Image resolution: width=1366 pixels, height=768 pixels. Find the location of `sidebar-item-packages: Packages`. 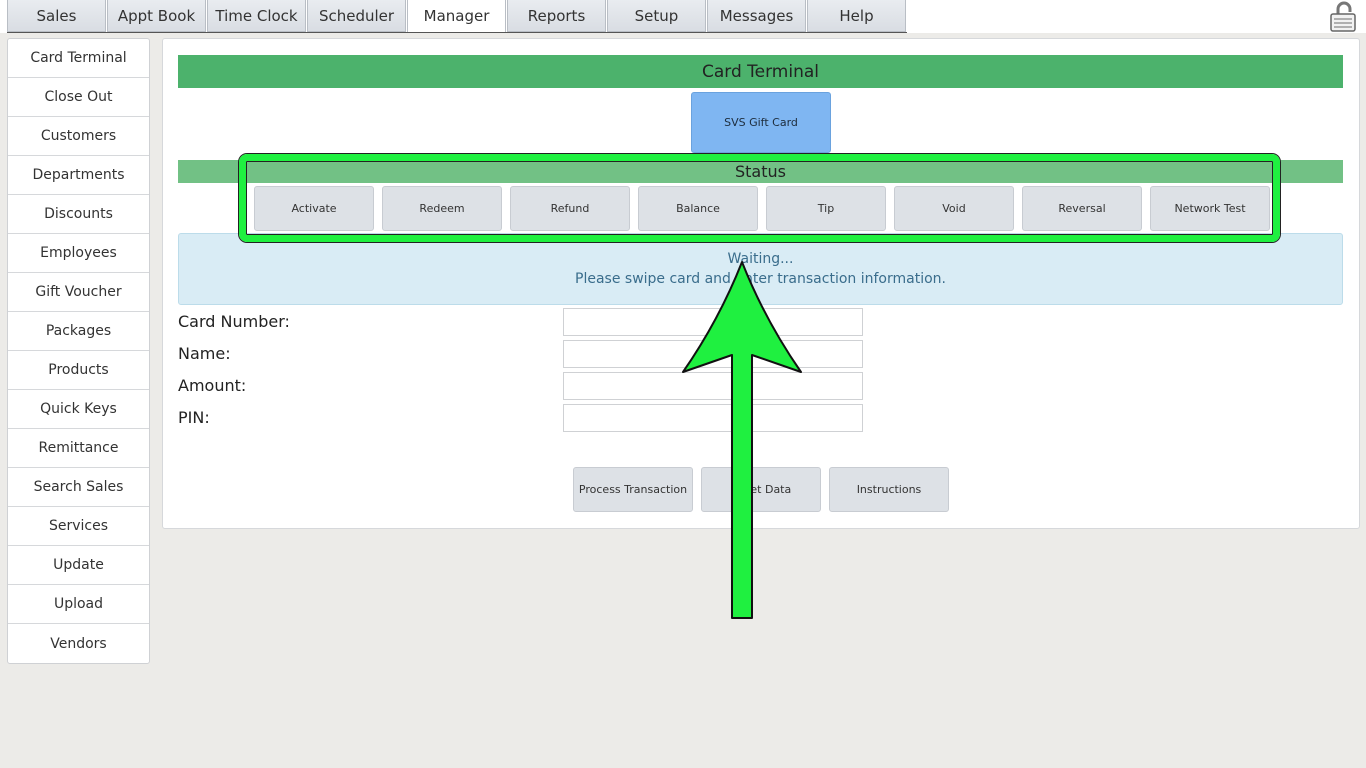

sidebar-item-packages: Packages is located at coordinates (78, 331).